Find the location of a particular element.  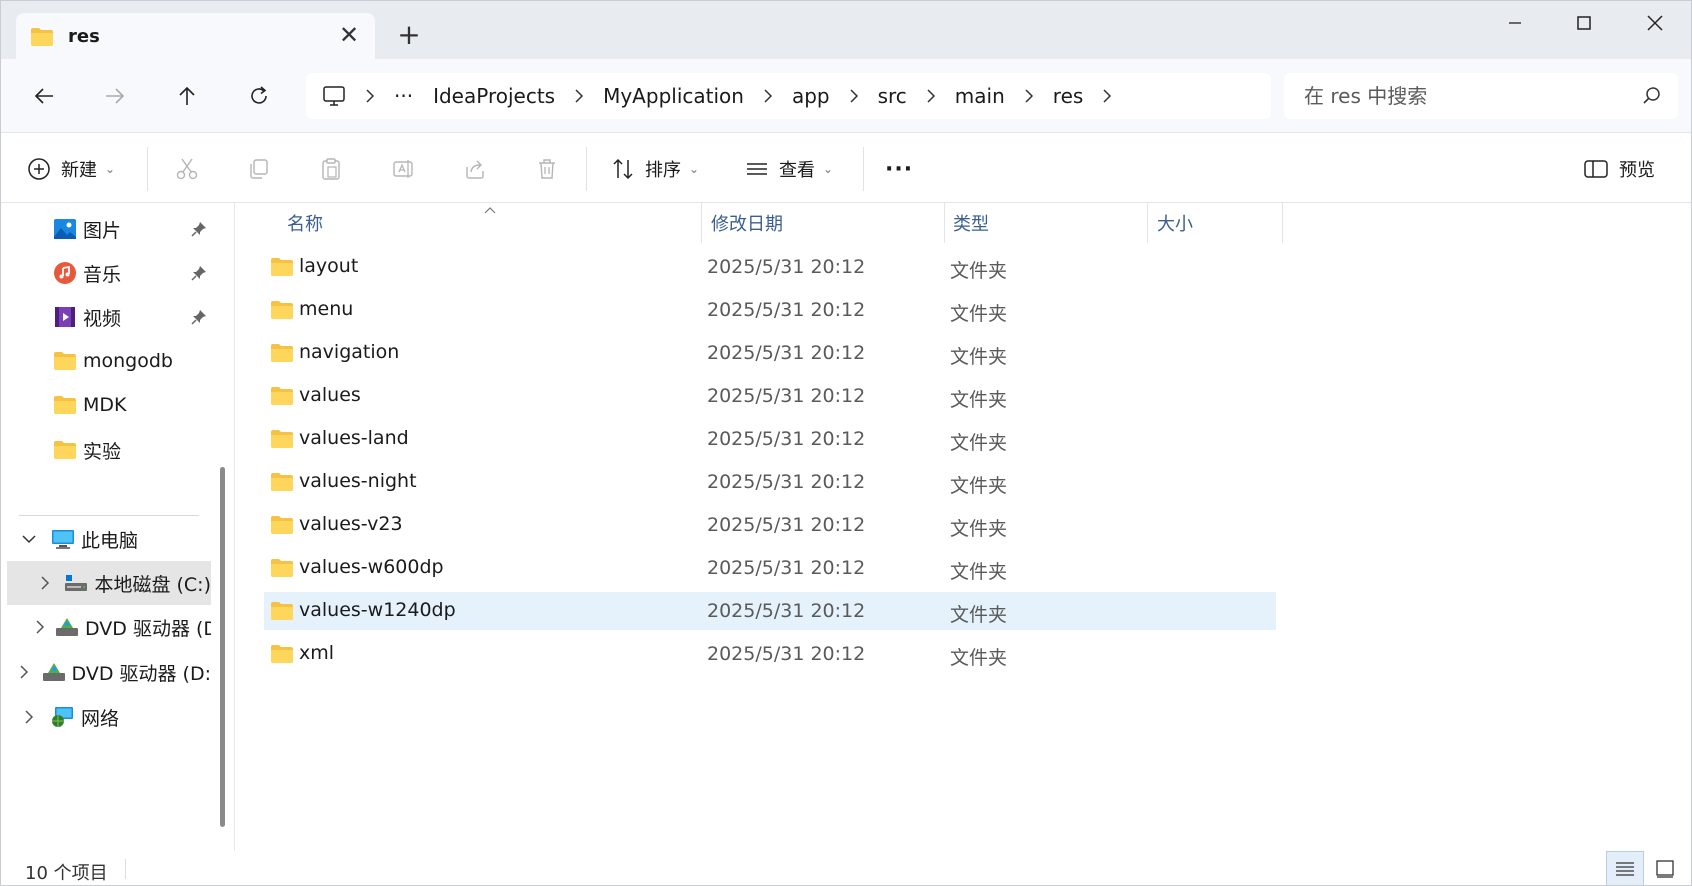

details-view-button is located at coordinates (1625, 868).